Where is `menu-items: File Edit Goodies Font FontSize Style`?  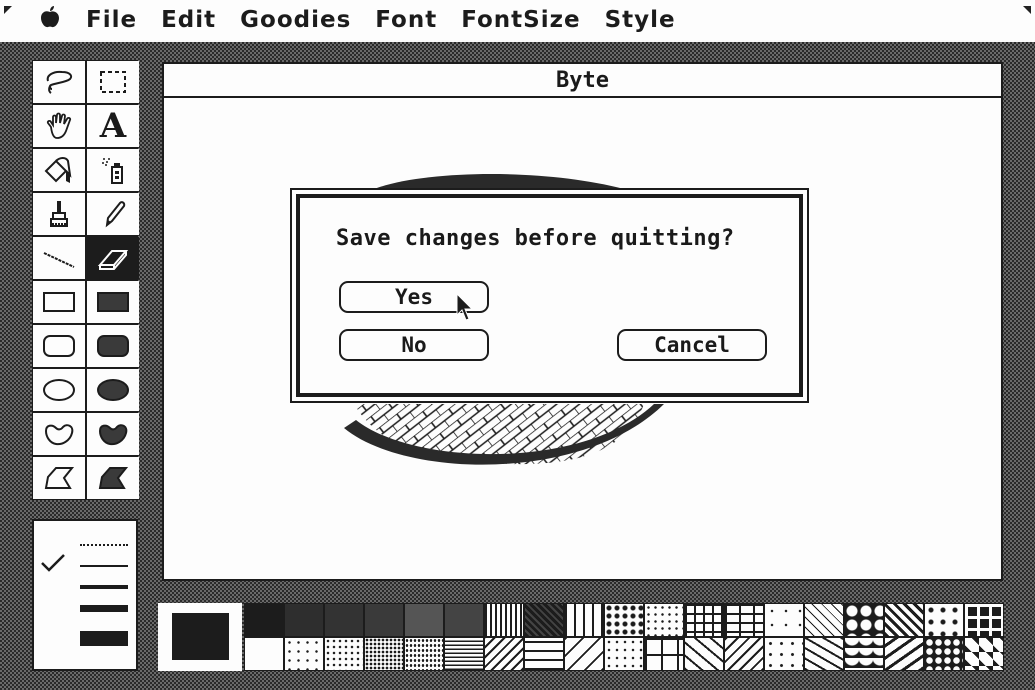 menu-items: File Edit Goodies Font FontSize Style is located at coordinates (364, 20).